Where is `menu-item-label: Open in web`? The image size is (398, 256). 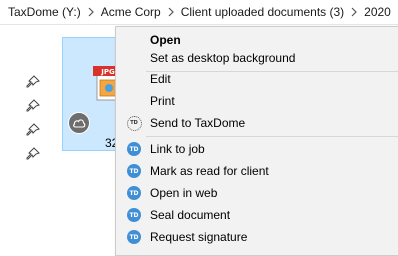
menu-item-label: Open in web is located at coordinates (184, 193).